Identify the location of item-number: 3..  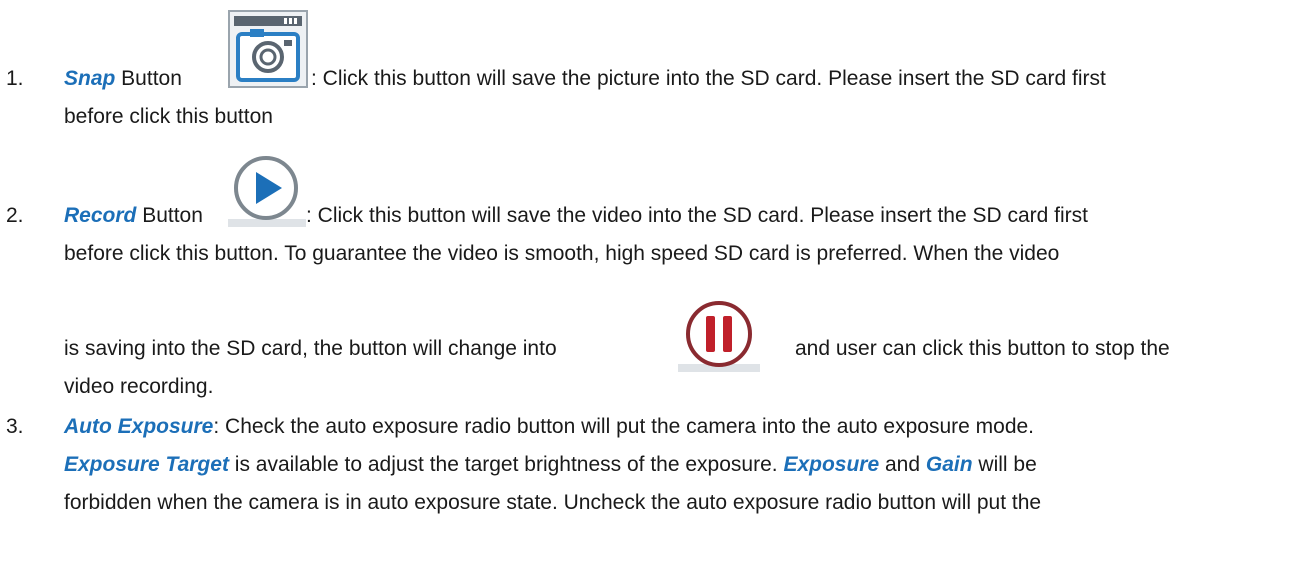
(15, 426).